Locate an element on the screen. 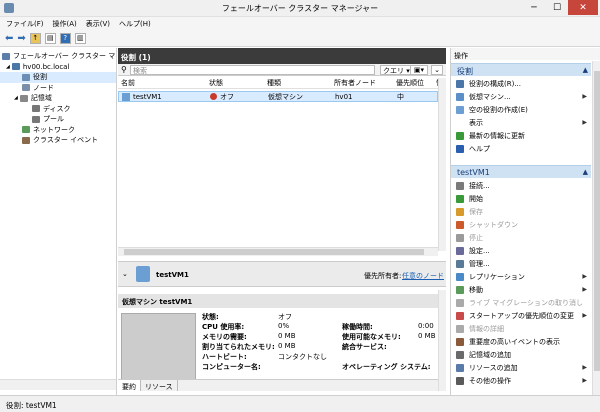  detail-vertical-scrollbar is located at coordinates (442, 340).